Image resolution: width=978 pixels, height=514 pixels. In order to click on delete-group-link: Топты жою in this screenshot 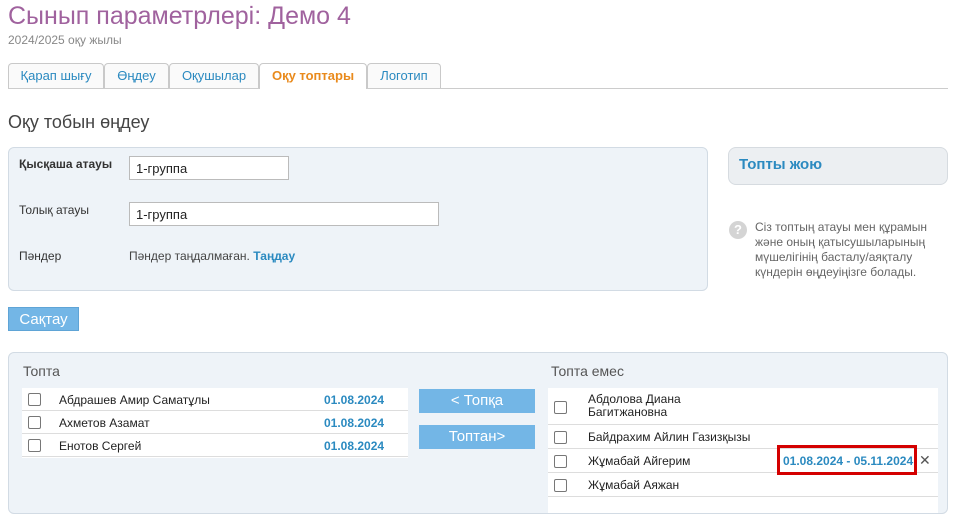, I will do `click(780, 164)`.